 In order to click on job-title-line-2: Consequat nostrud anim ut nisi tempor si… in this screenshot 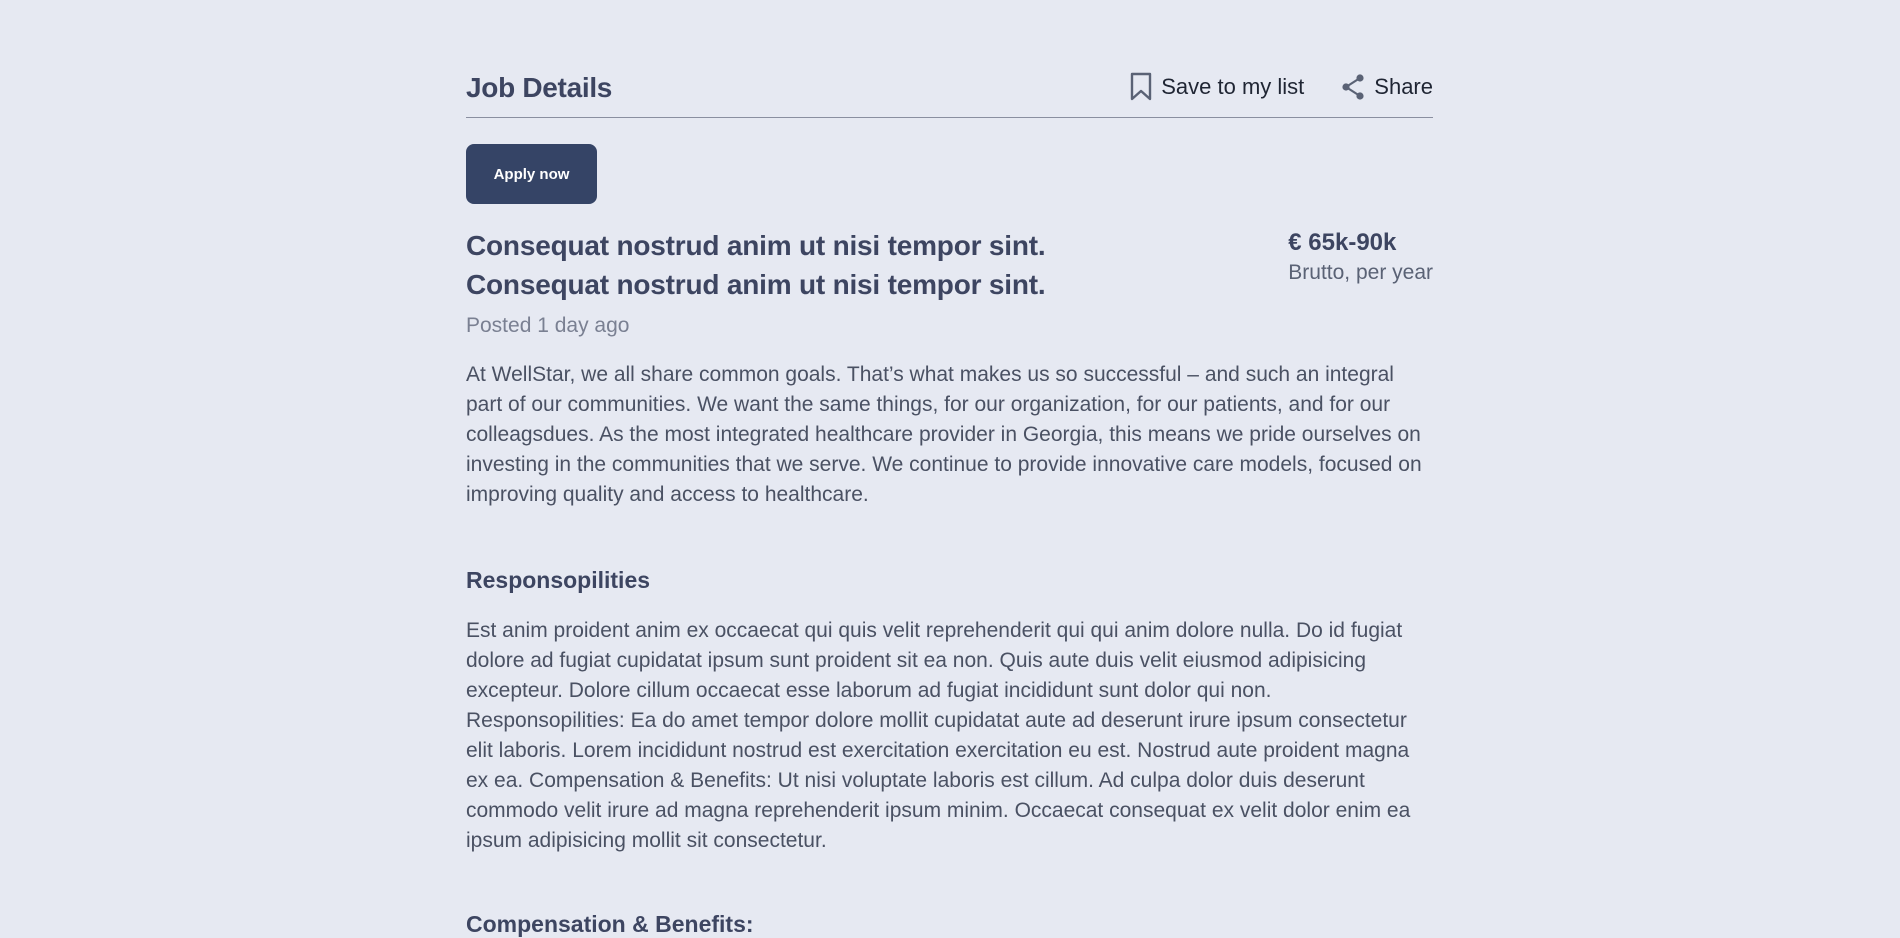, I will do `click(756, 284)`.